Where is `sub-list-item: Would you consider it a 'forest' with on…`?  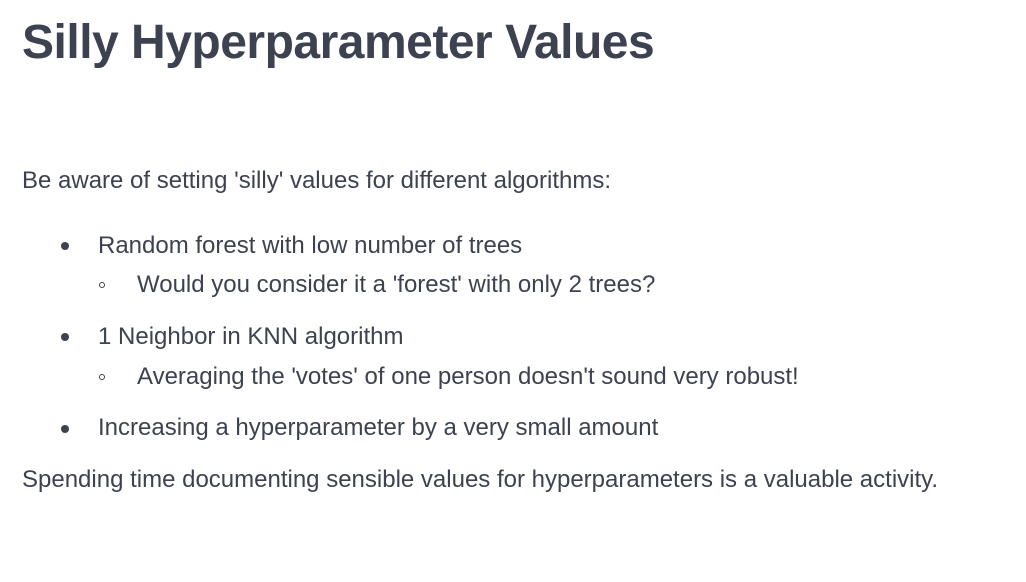 sub-list-item: Would you consider it a 'forest' with on… is located at coordinates (396, 284).